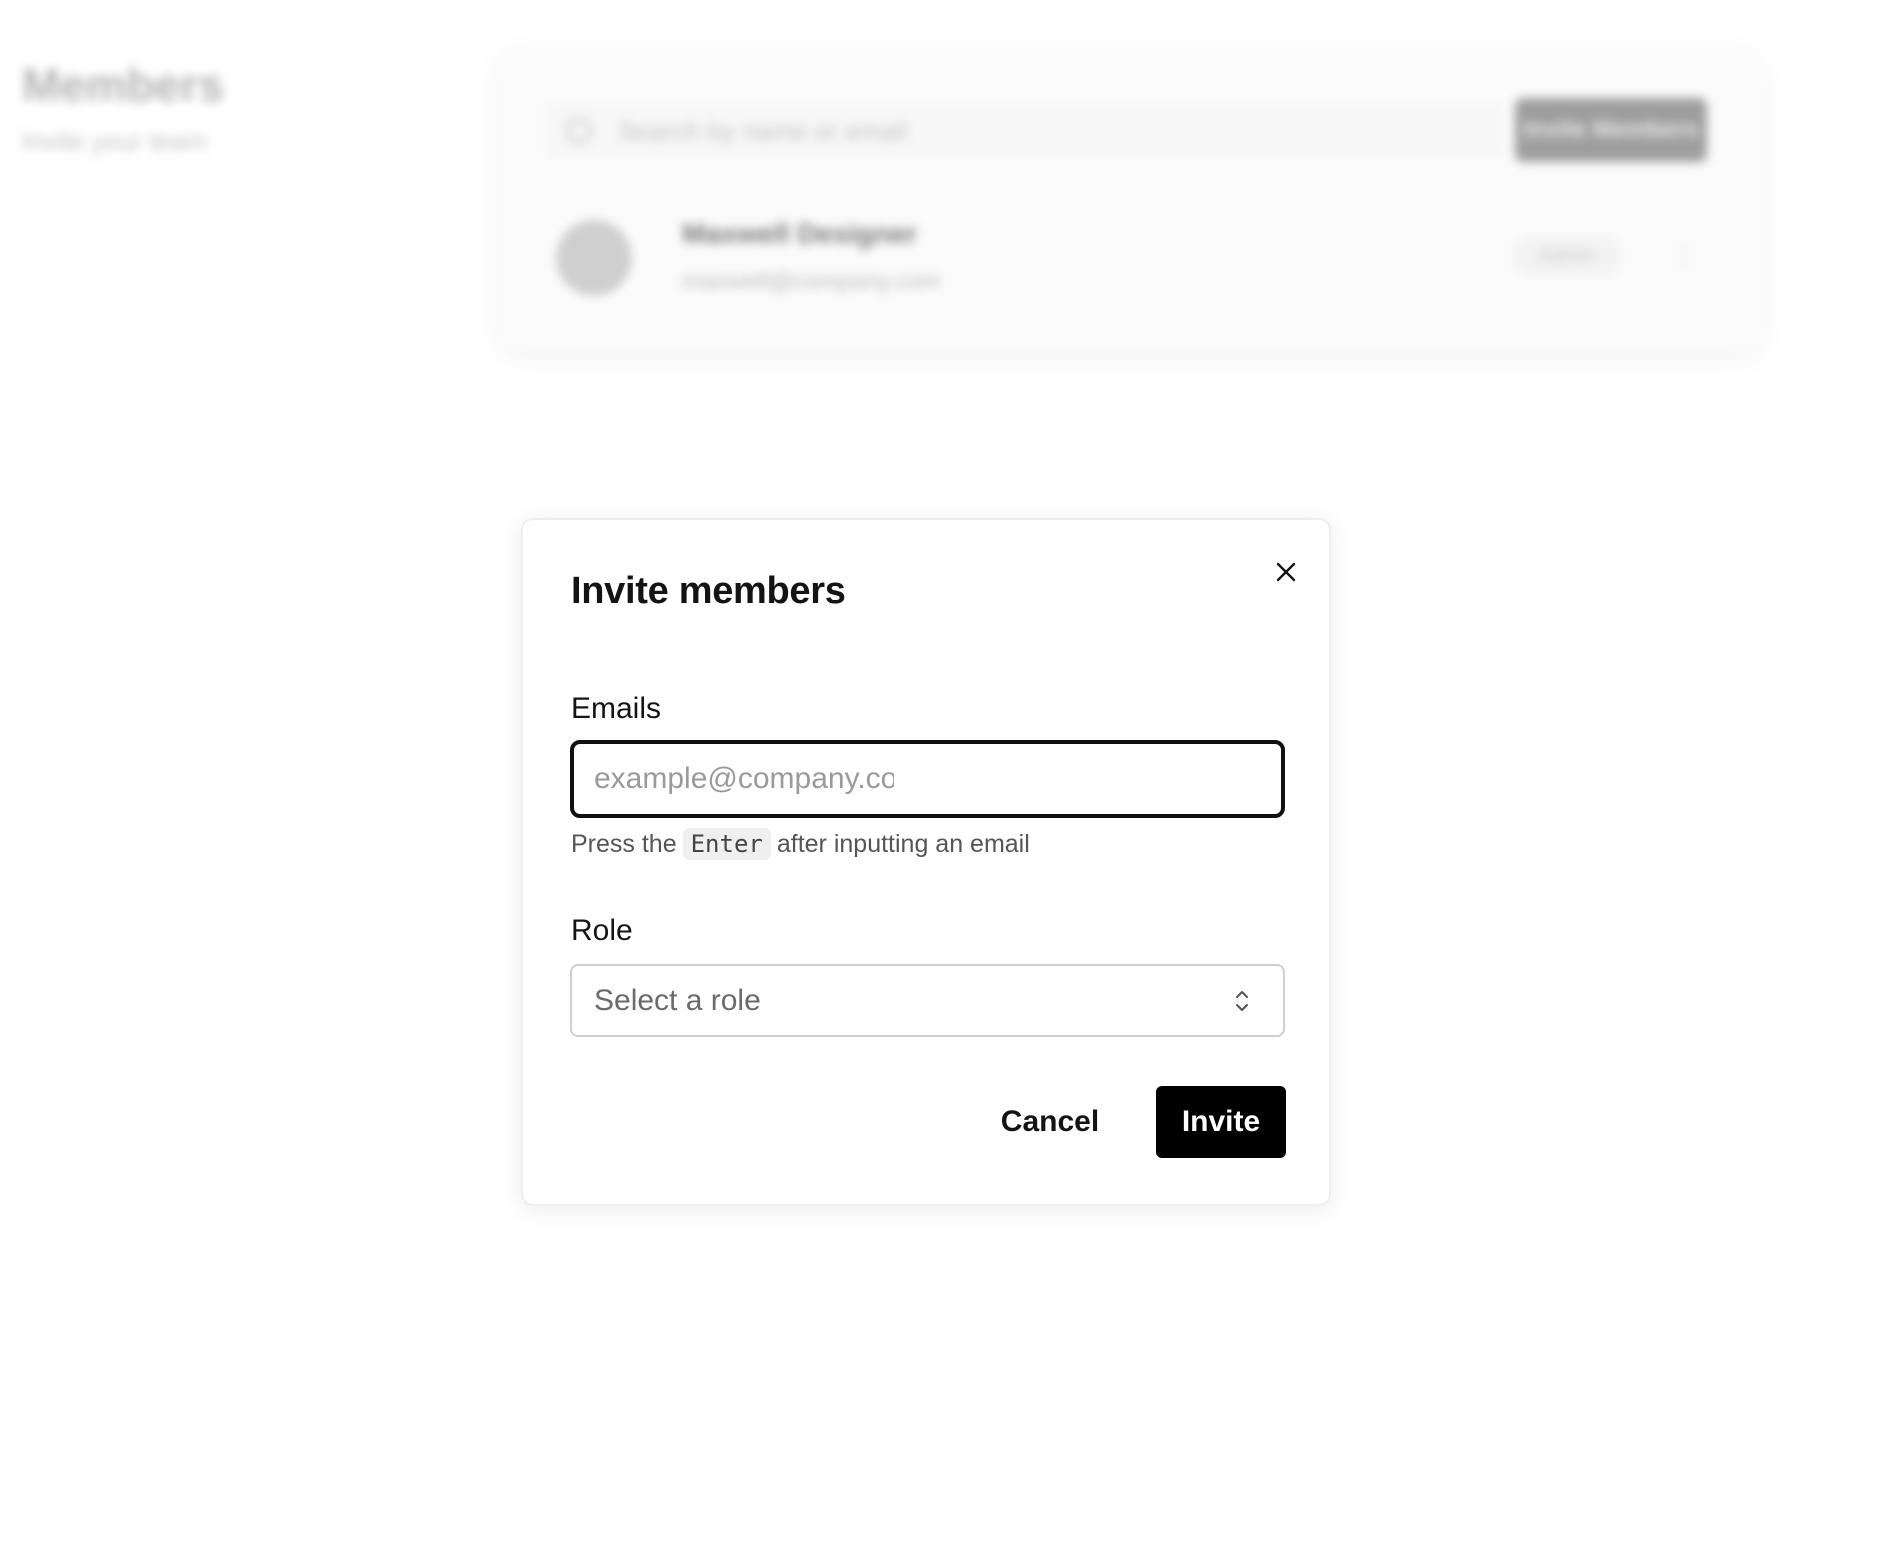 This screenshot has height=1562, width=1896. Describe the element at coordinates (123, 85) in the screenshot. I see `page-title: Members` at that location.